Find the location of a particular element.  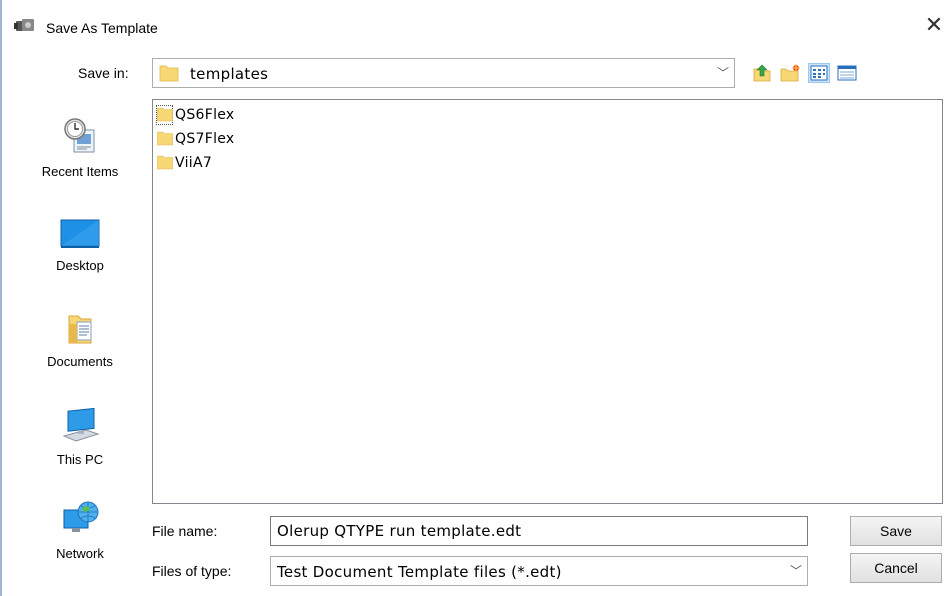

place-desktop: Desktop is located at coordinates (80, 245).